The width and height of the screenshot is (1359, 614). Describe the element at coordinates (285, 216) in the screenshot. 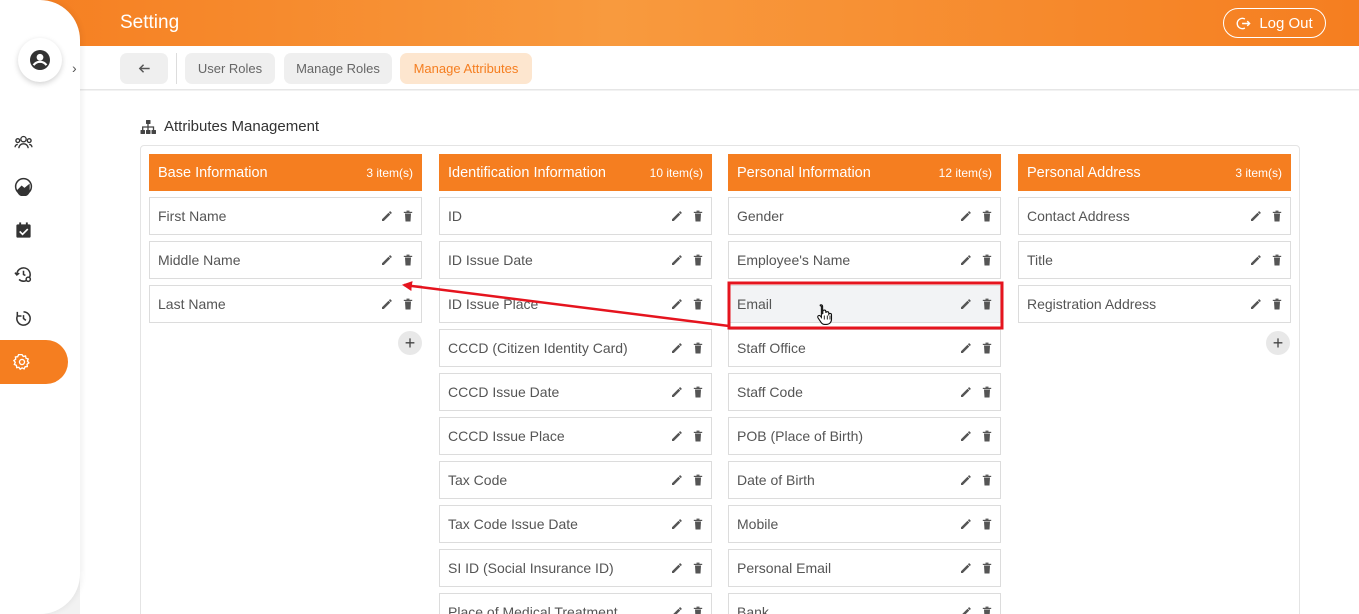

I see `attribute-item: First Name` at that location.